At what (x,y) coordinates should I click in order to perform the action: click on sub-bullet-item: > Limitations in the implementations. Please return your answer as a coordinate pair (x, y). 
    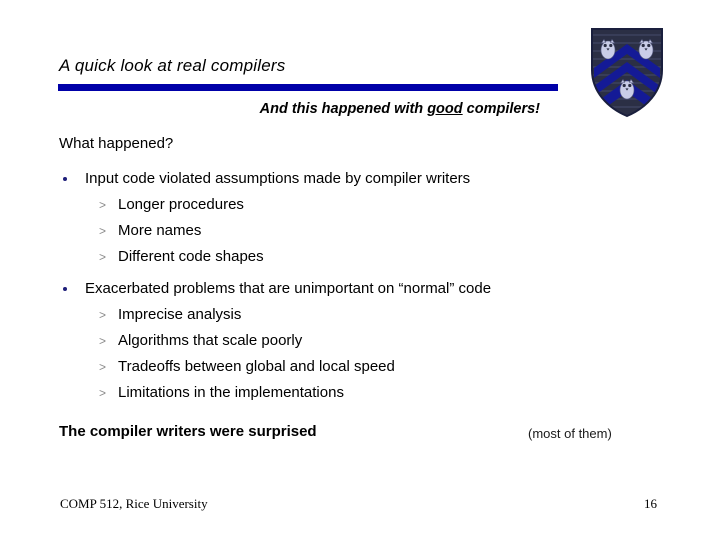
    Looking at the image, I should click on (350, 393).